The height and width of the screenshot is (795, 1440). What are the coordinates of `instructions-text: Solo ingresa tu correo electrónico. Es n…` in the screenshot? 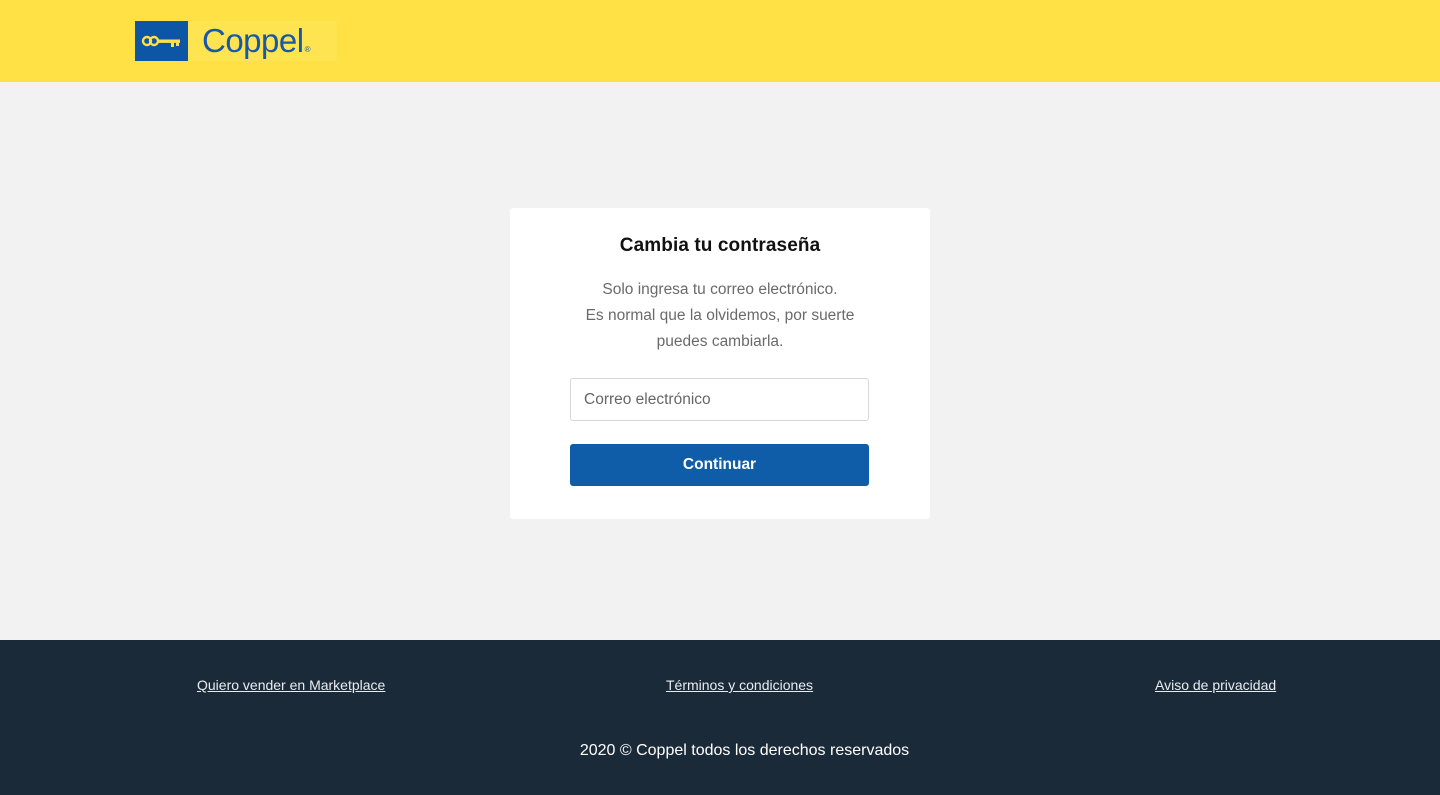 It's located at (720, 316).